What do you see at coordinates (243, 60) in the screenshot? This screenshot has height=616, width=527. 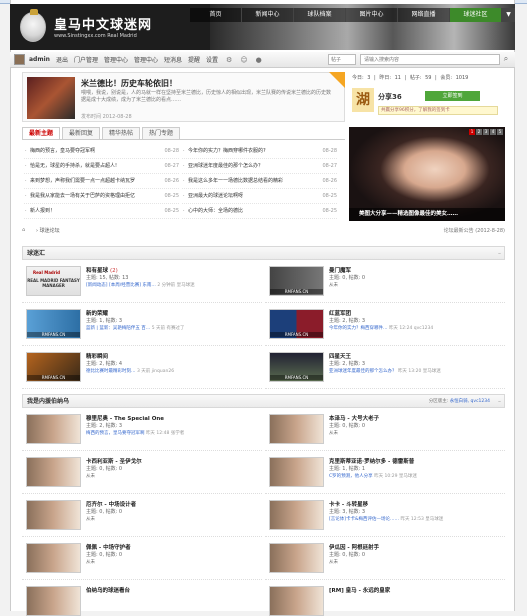 I see `user-icon: ☺` at bounding box center [243, 60].